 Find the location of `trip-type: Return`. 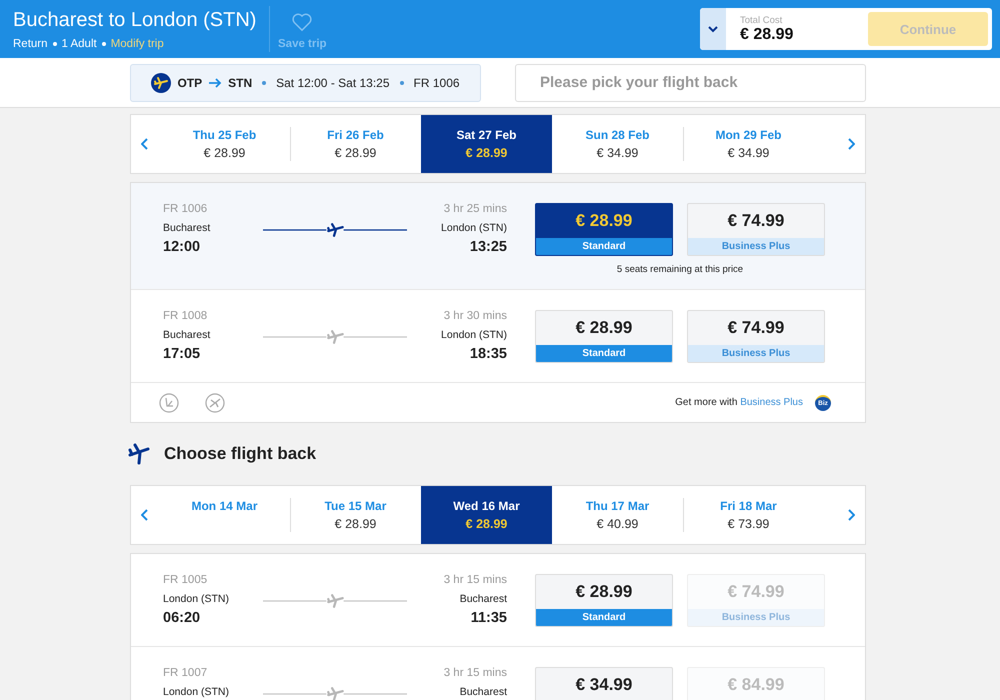

trip-type: Return is located at coordinates (30, 44).